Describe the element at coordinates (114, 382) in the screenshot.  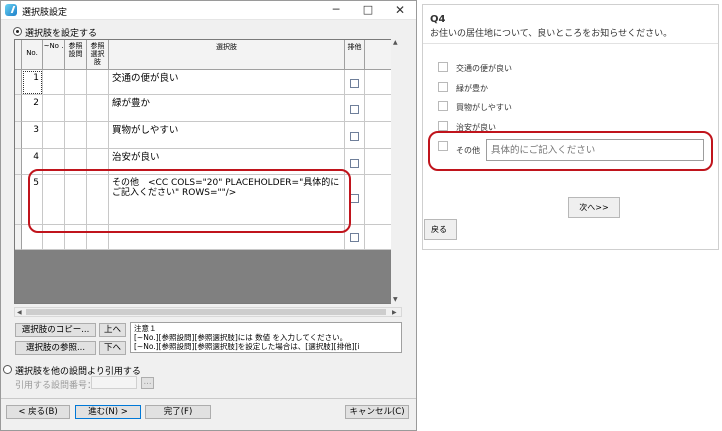
I see `ref-question-input` at that location.